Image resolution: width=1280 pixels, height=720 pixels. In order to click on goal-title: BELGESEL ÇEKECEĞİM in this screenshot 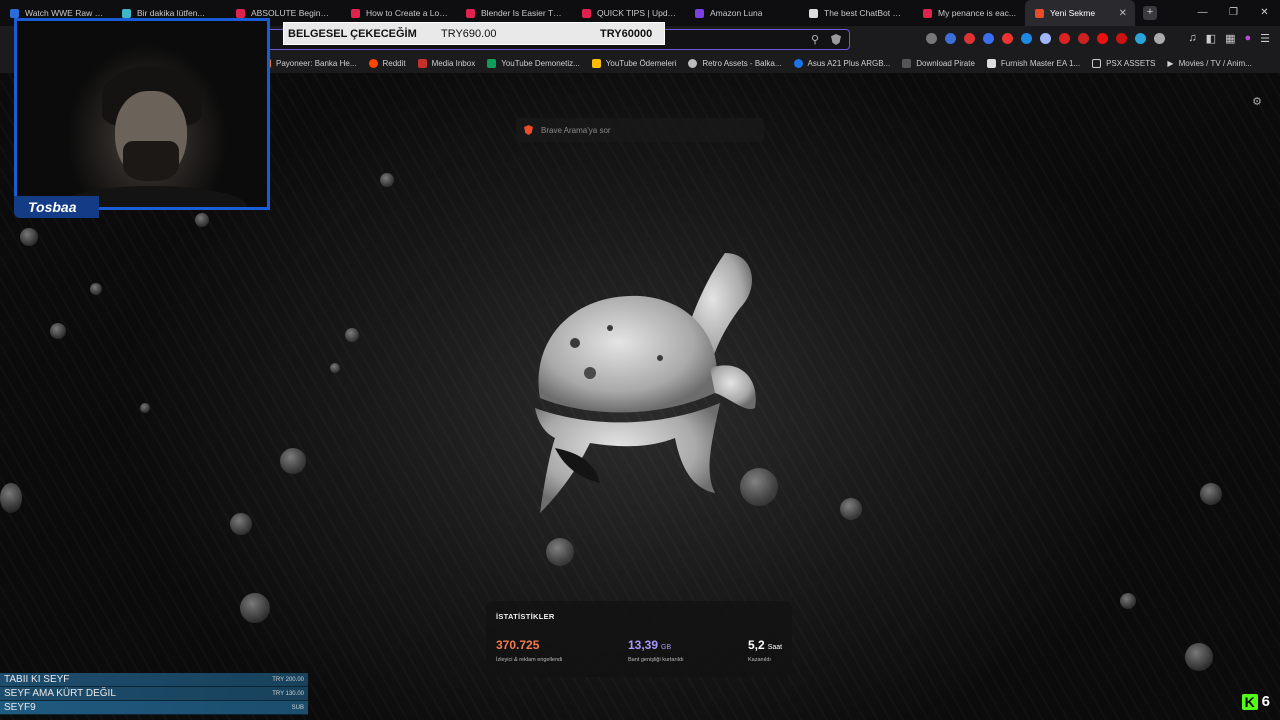, I will do `click(352, 33)`.